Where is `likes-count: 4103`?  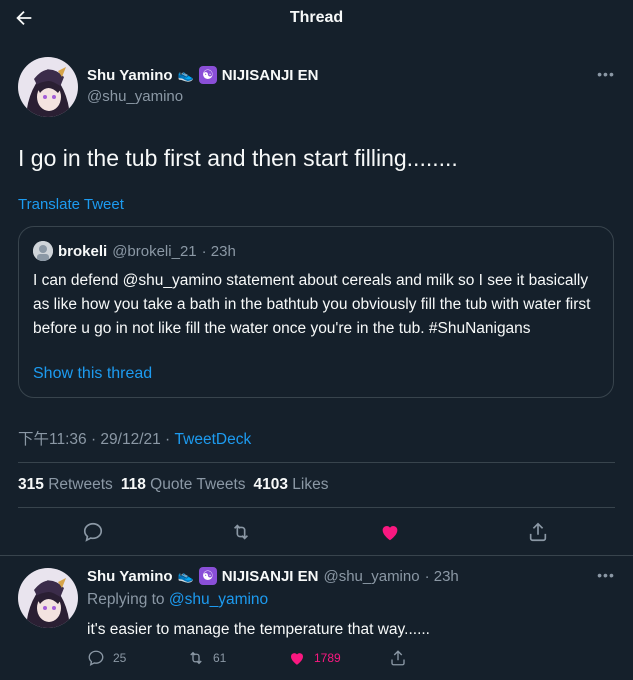
likes-count: 4103 is located at coordinates (270, 484).